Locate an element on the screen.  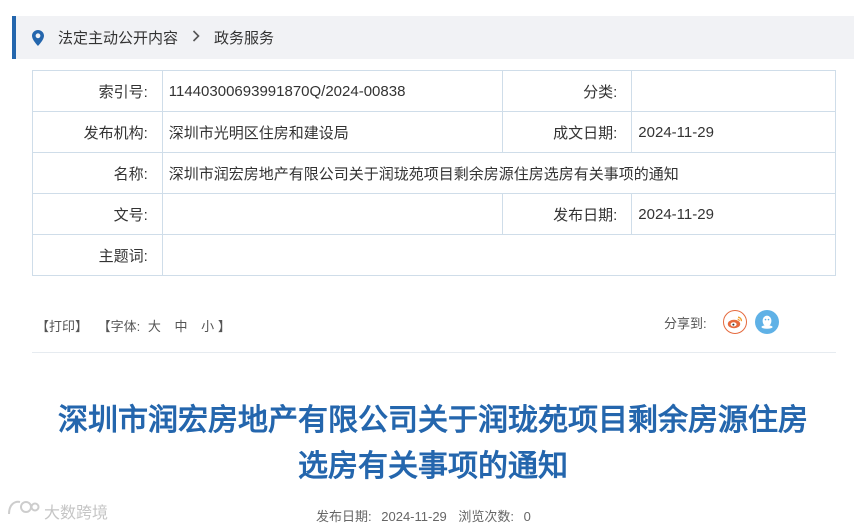
pub-date-value: 2024-11-29 is located at coordinates (414, 516).